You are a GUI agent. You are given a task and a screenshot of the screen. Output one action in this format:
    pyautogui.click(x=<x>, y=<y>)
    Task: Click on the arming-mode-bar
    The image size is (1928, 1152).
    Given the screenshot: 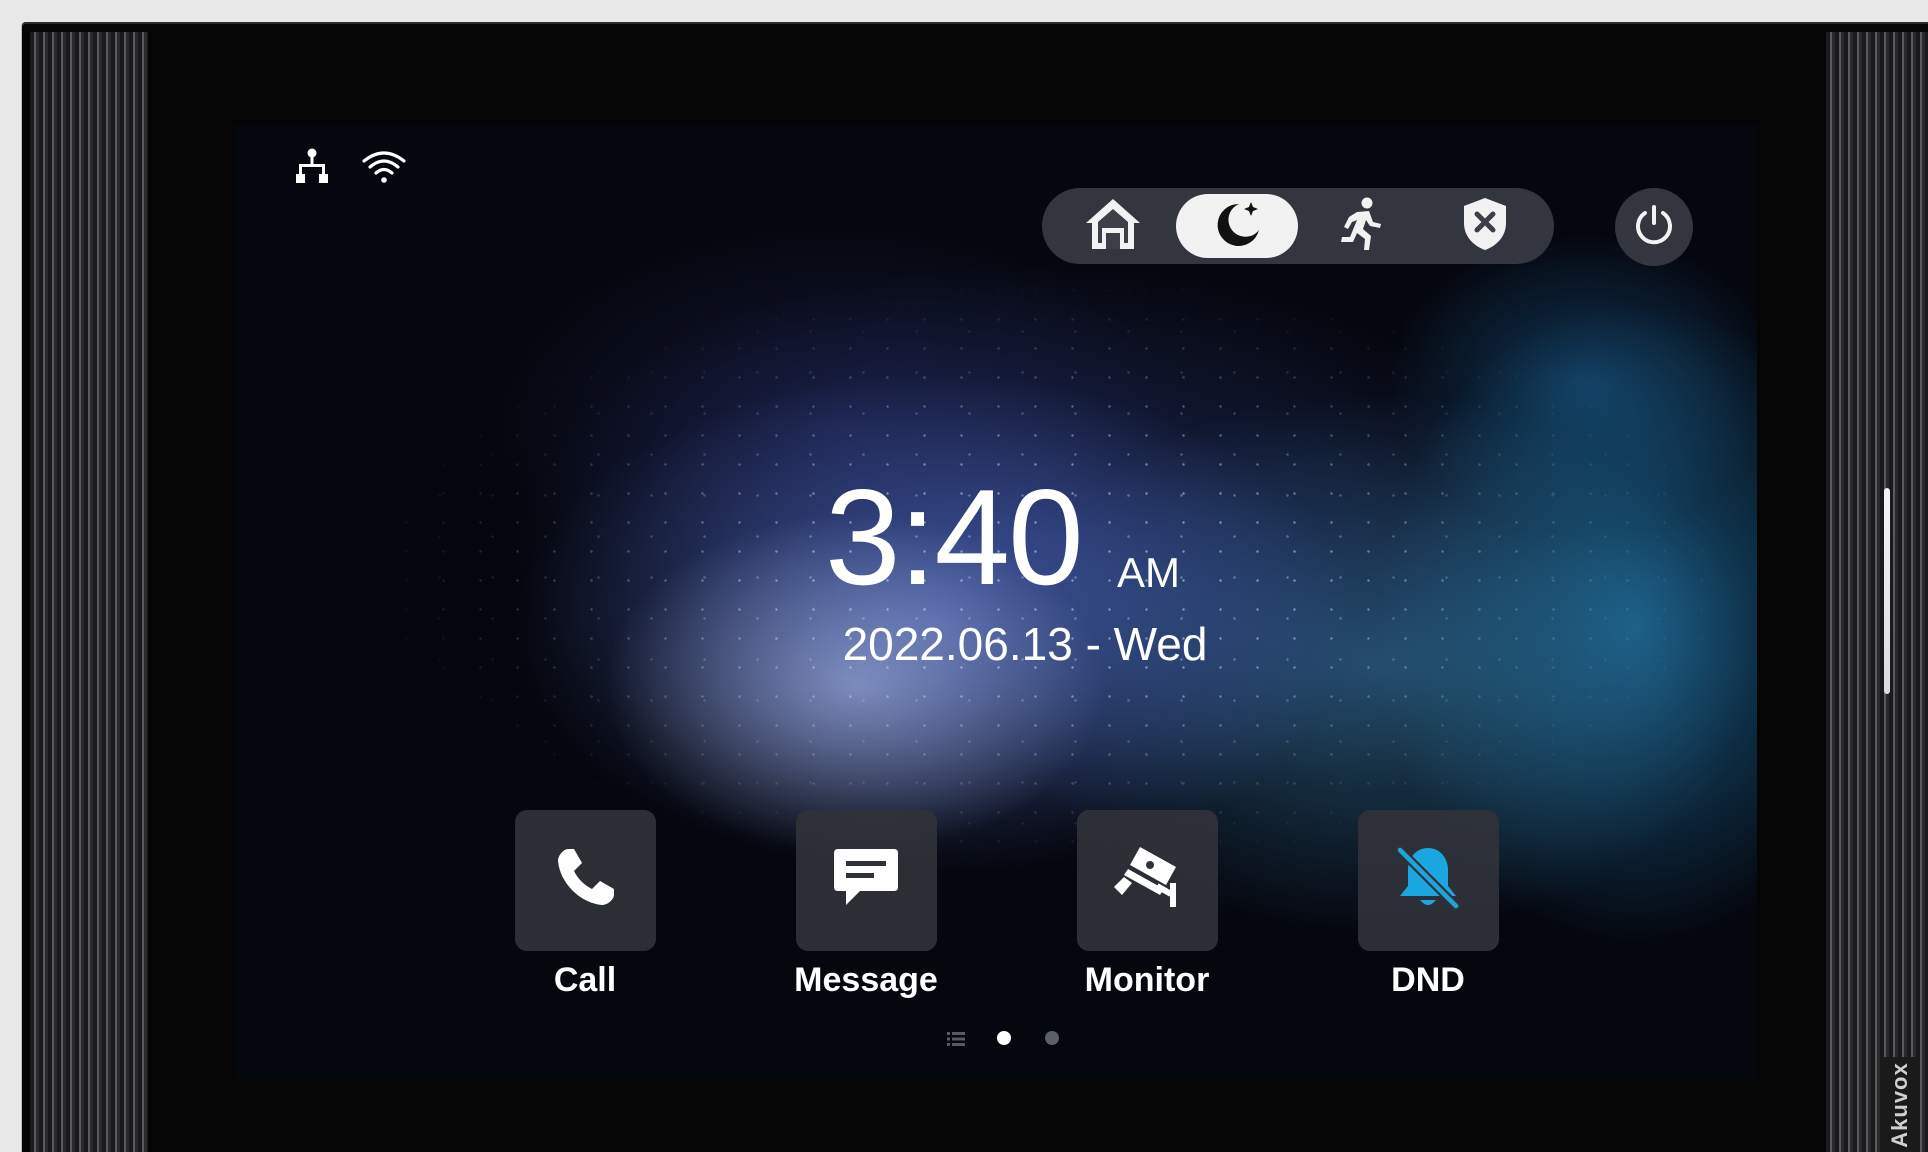 What is the action you would take?
    pyautogui.click(x=1298, y=226)
    